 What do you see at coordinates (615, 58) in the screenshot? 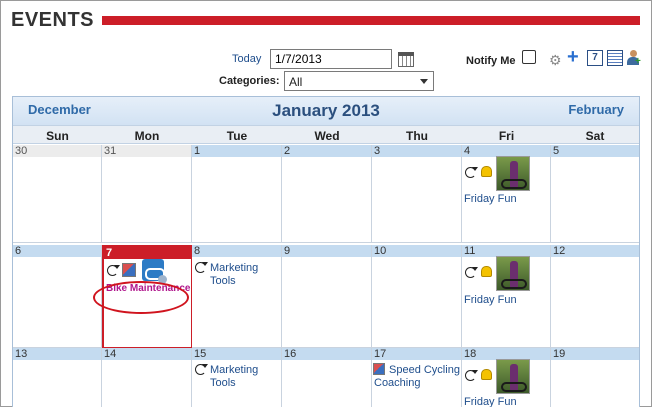
I see `list-view-icon` at bounding box center [615, 58].